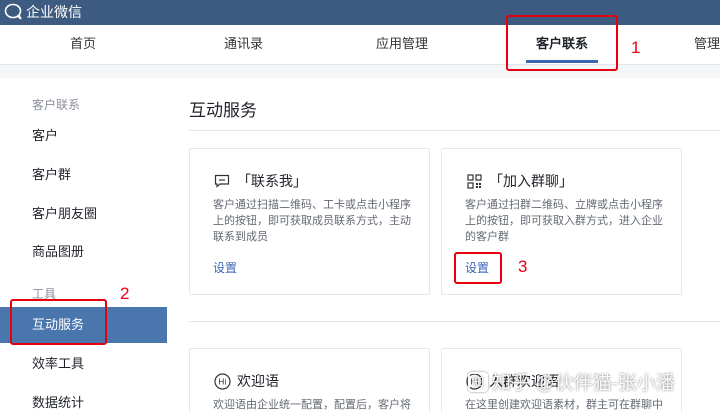 The height and width of the screenshot is (412, 720). What do you see at coordinates (402, 45) in the screenshot?
I see `nav-app-management: 应用管理` at bounding box center [402, 45].